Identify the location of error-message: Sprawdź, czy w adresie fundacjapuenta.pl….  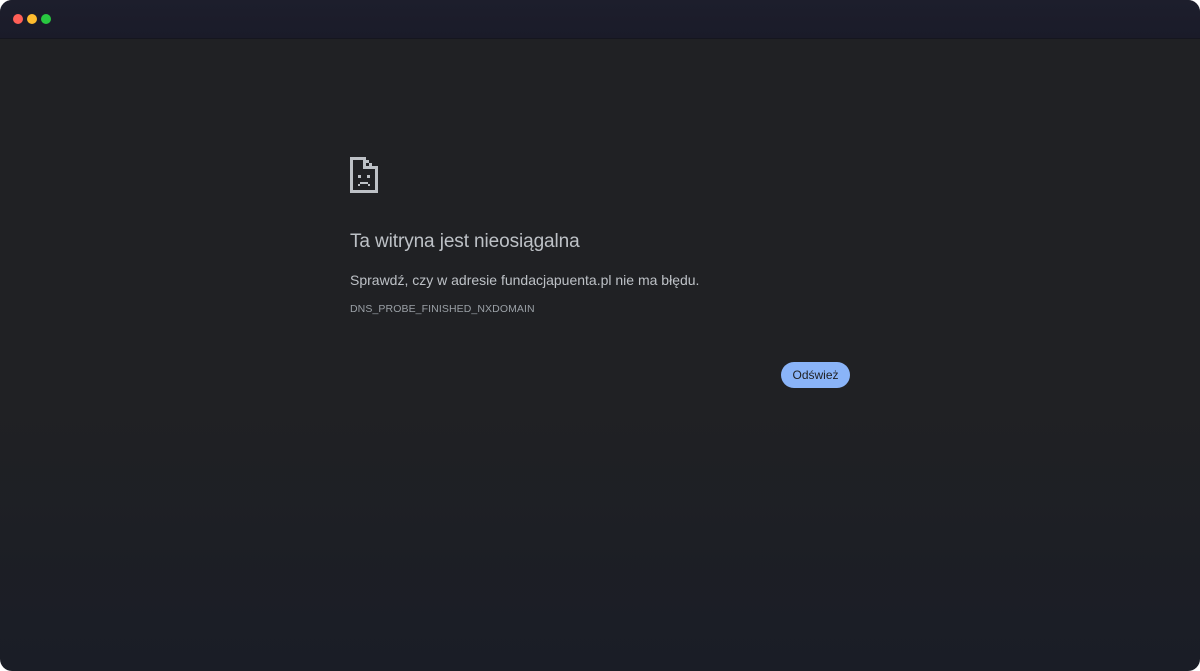
(524, 280).